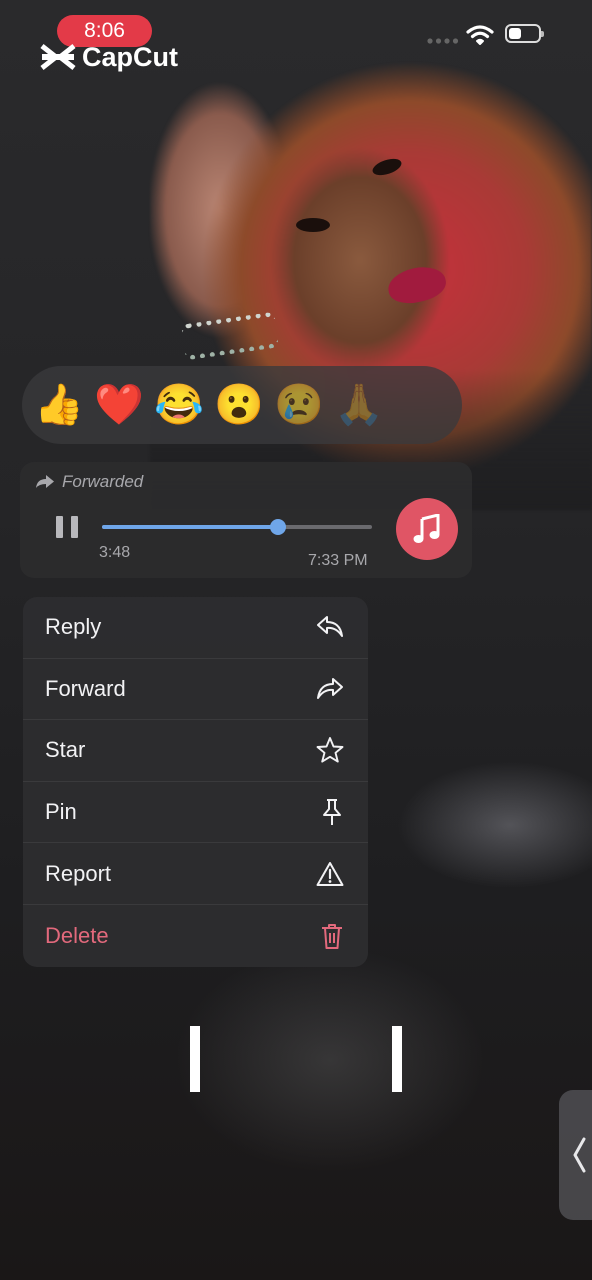 The image size is (592, 1280). What do you see at coordinates (119, 405) in the screenshot?
I see `reaction-red-heart: ❤️` at bounding box center [119, 405].